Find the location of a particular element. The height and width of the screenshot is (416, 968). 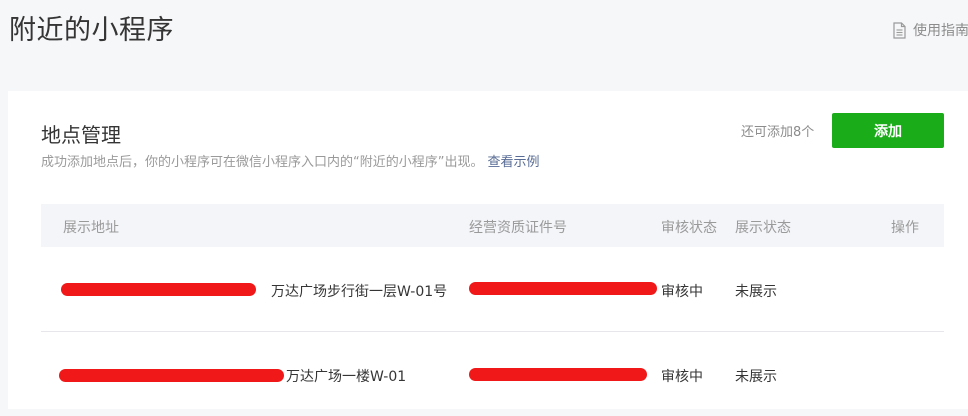

document-icon is located at coordinates (899, 30).